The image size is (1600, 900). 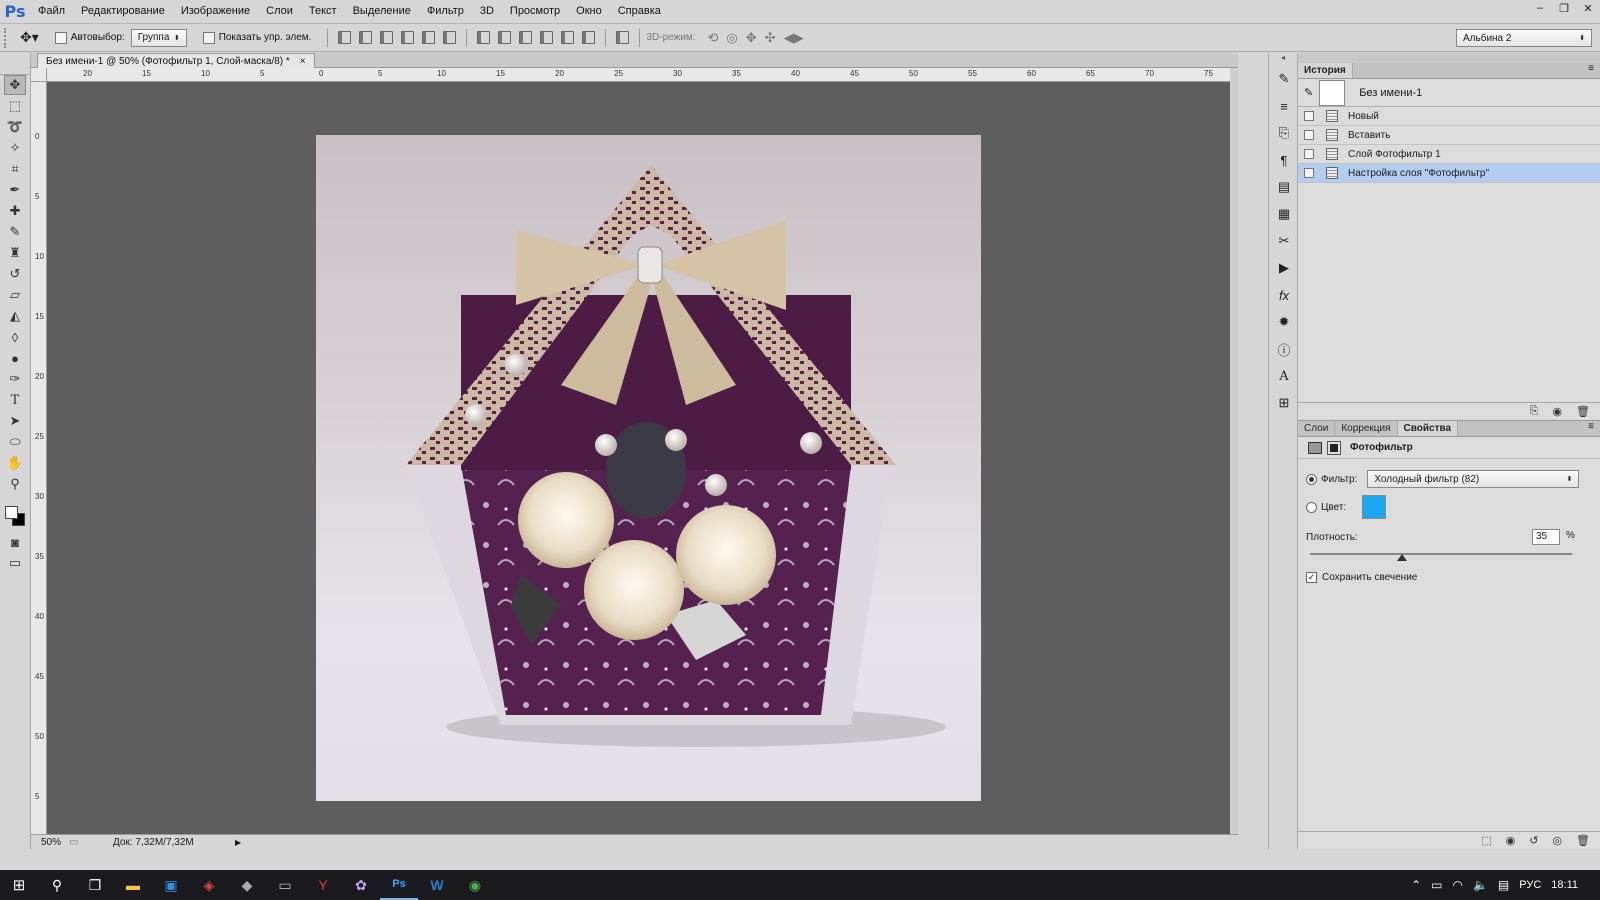 What do you see at coordinates (15, 400) in the screenshot?
I see `type-tool-icon: T` at bounding box center [15, 400].